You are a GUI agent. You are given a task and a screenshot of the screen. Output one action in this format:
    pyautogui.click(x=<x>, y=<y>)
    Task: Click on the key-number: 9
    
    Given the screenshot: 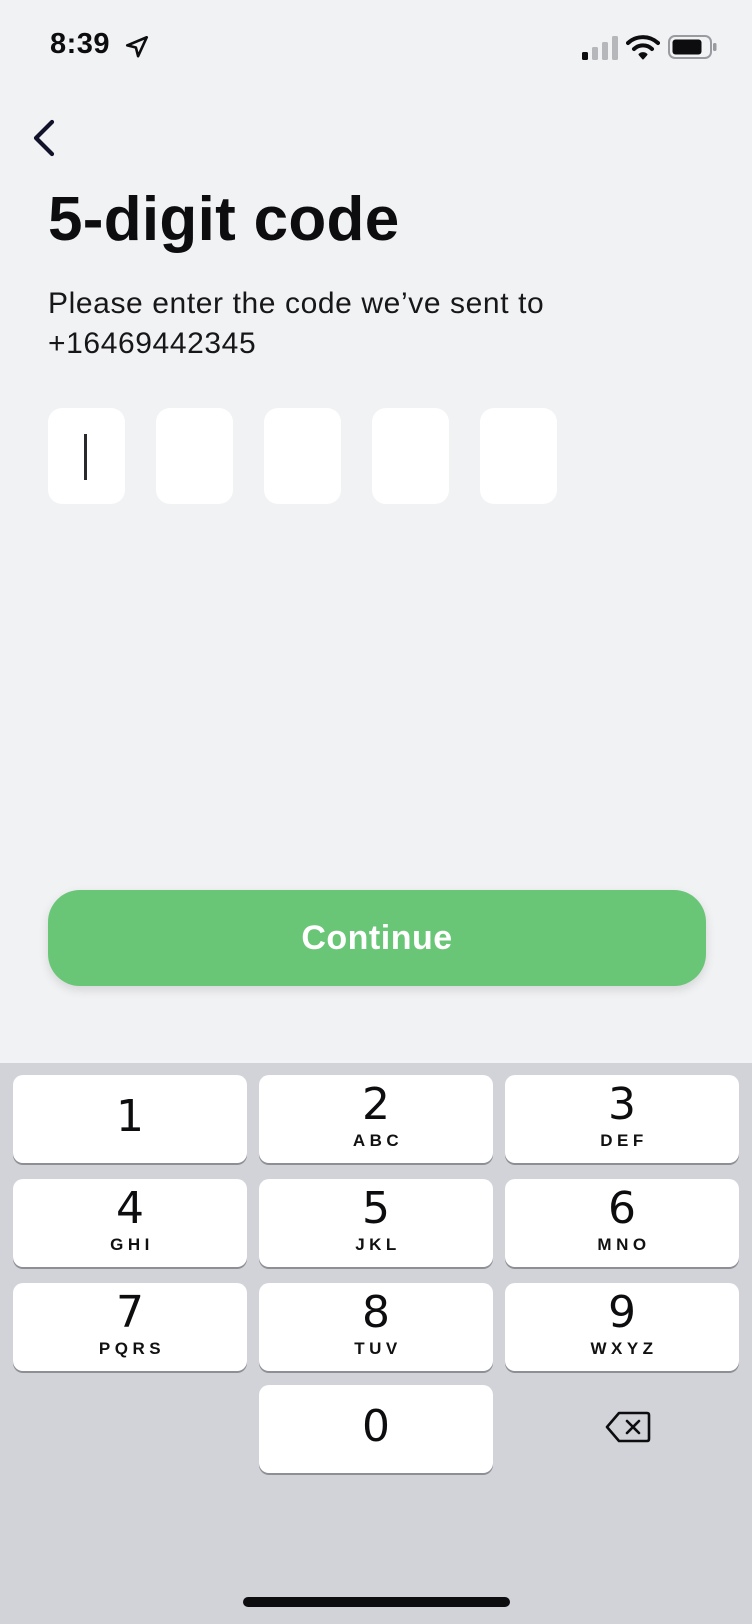 What is the action you would take?
    pyautogui.click(x=622, y=1312)
    